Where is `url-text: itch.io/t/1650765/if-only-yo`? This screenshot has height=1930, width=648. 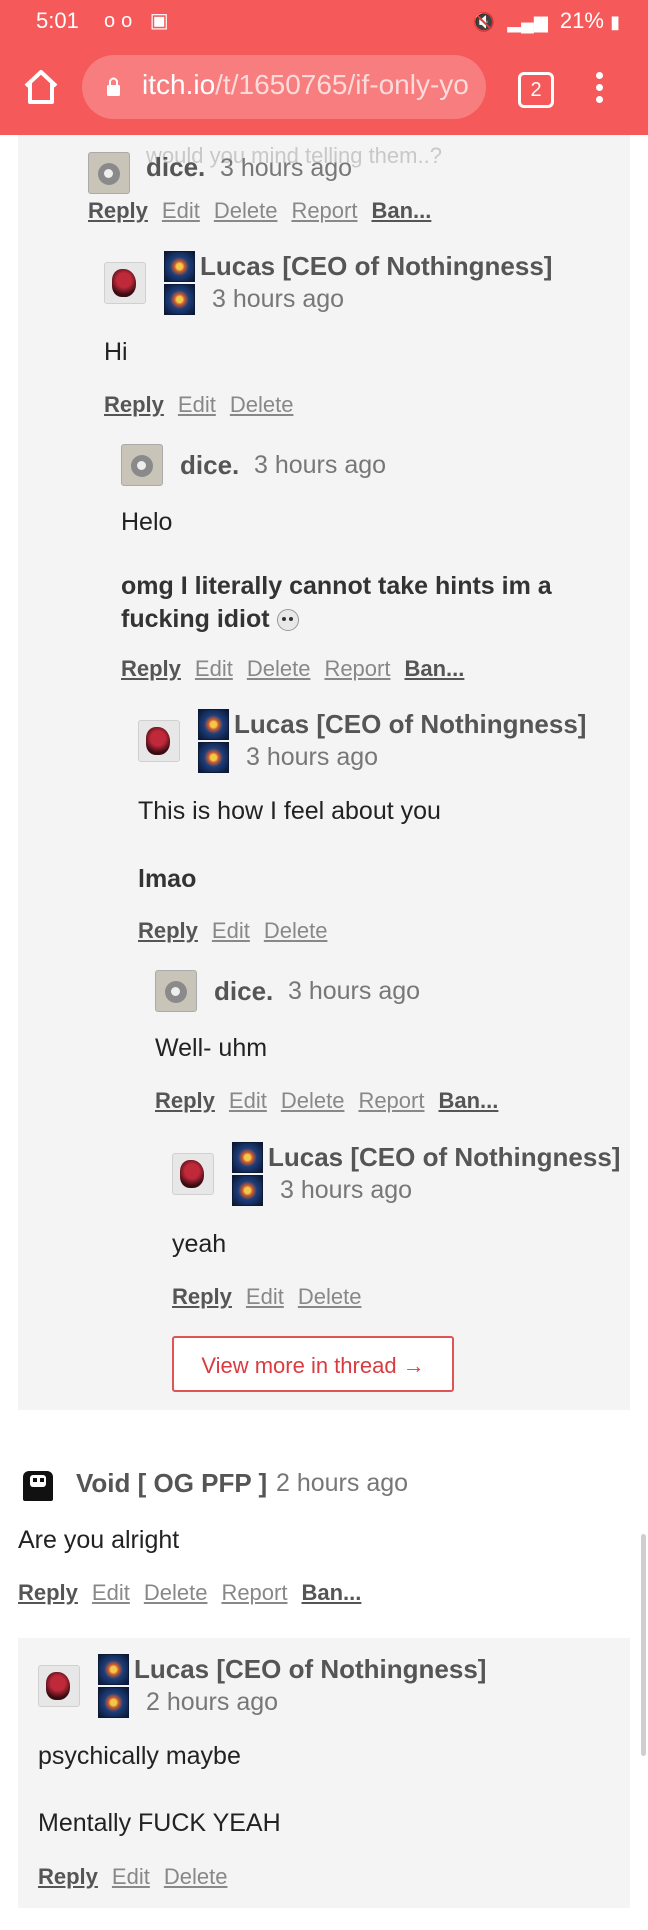 url-text: itch.io/t/1650765/if-only-yo is located at coordinates (305, 85).